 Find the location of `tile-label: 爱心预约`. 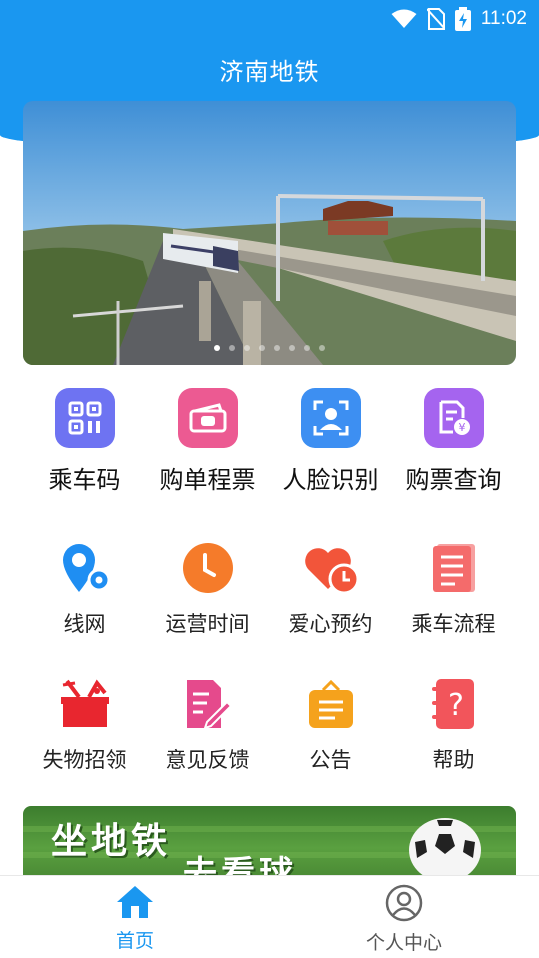

tile-label: 爱心预约 is located at coordinates (330, 624).